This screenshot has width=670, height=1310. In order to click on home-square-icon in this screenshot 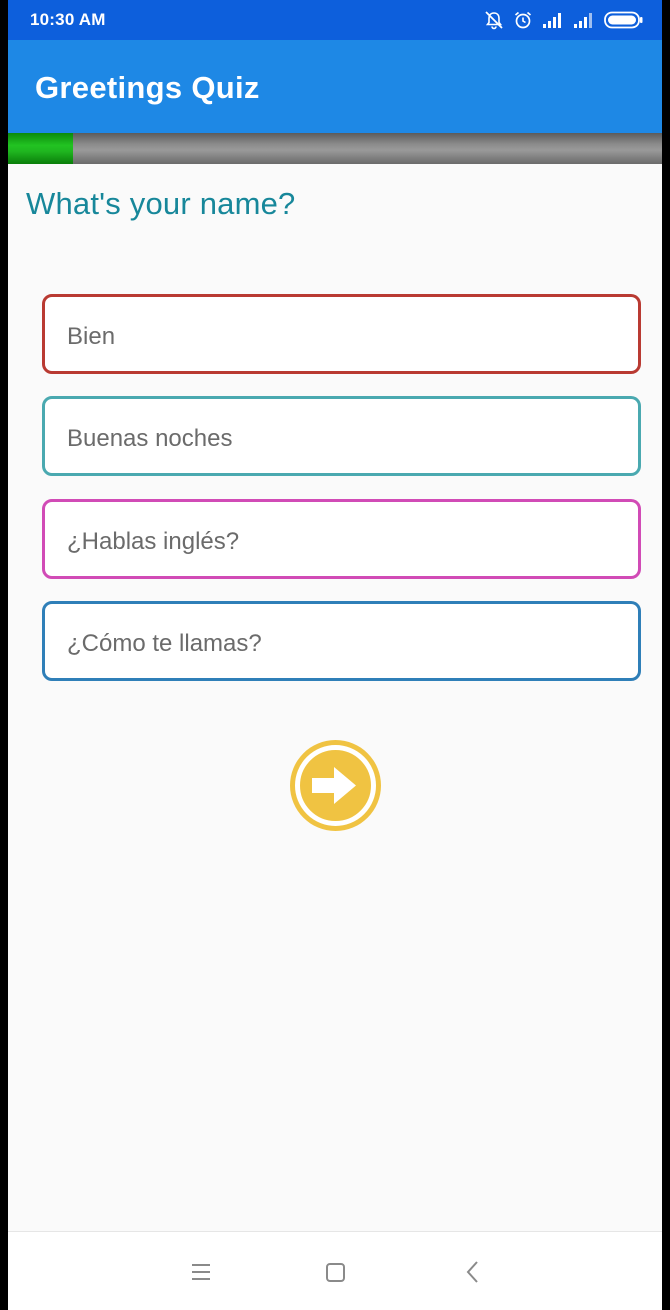, I will do `click(335, 1272)`.